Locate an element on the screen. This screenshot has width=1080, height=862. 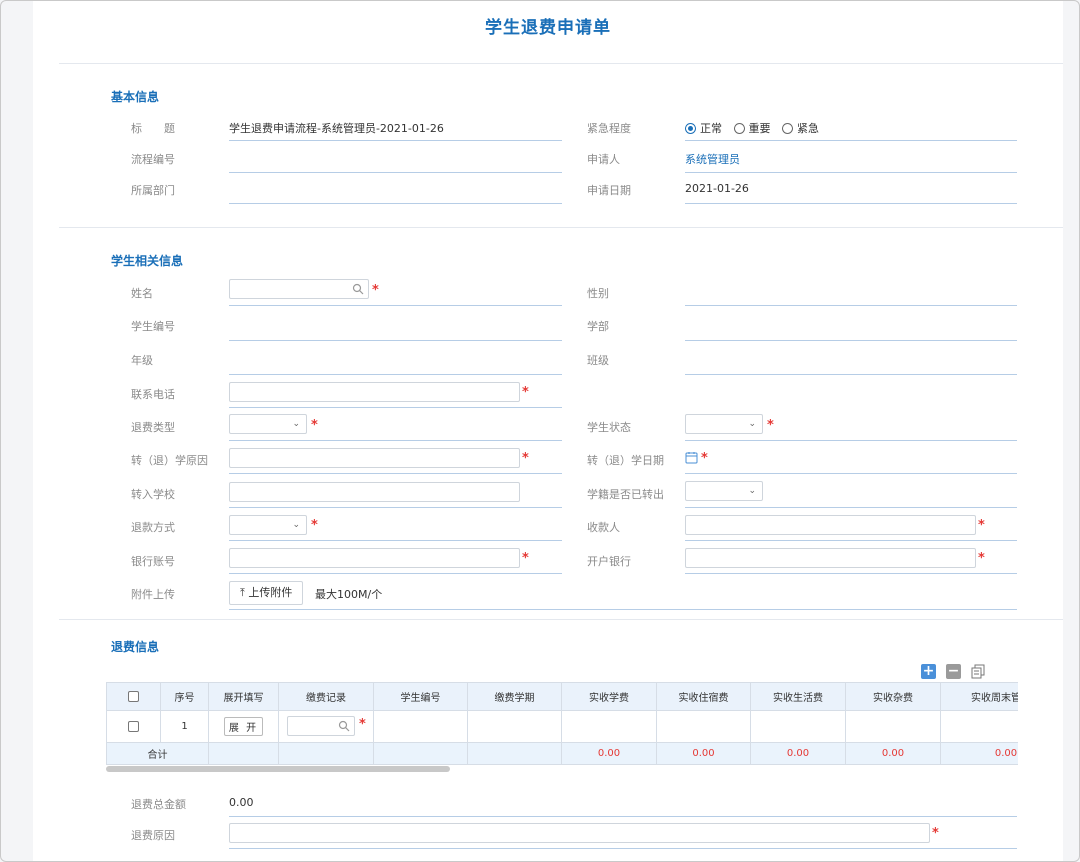
faculty-underline is located at coordinates (851, 340).